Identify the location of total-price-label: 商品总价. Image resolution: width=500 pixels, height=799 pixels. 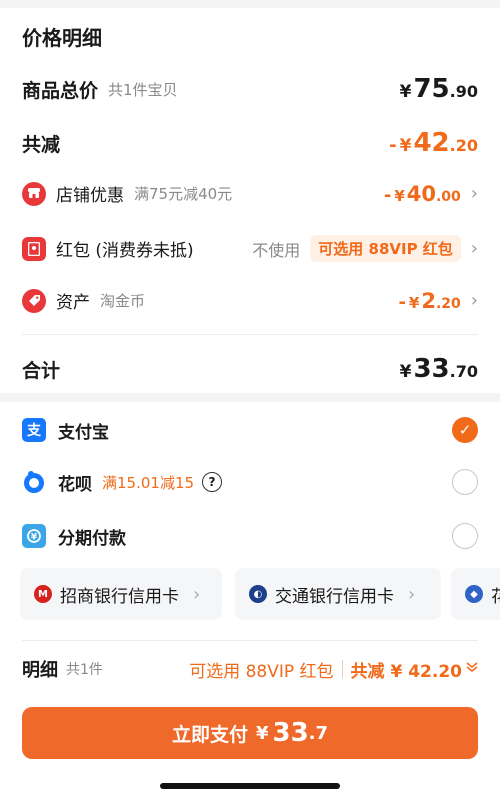
(60, 90).